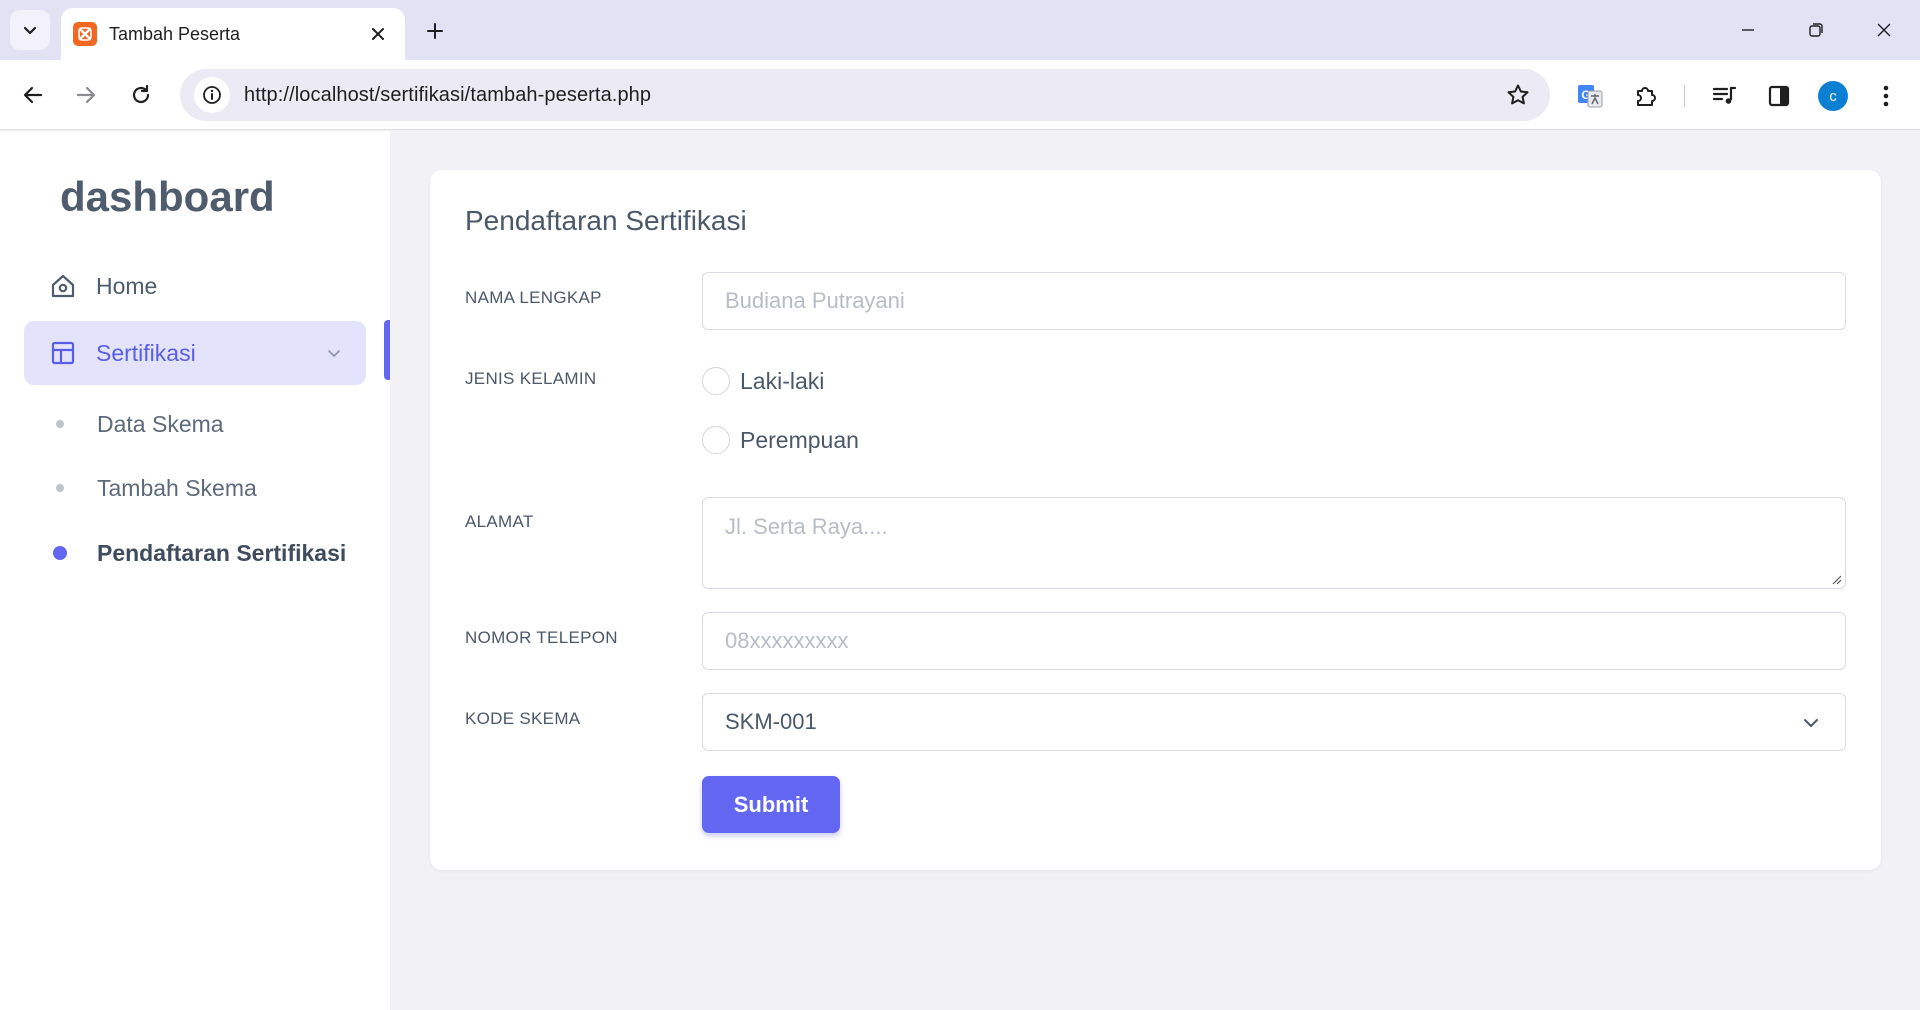 The width and height of the screenshot is (1920, 1010). I want to click on arrow-left-icon, so click(33, 95).